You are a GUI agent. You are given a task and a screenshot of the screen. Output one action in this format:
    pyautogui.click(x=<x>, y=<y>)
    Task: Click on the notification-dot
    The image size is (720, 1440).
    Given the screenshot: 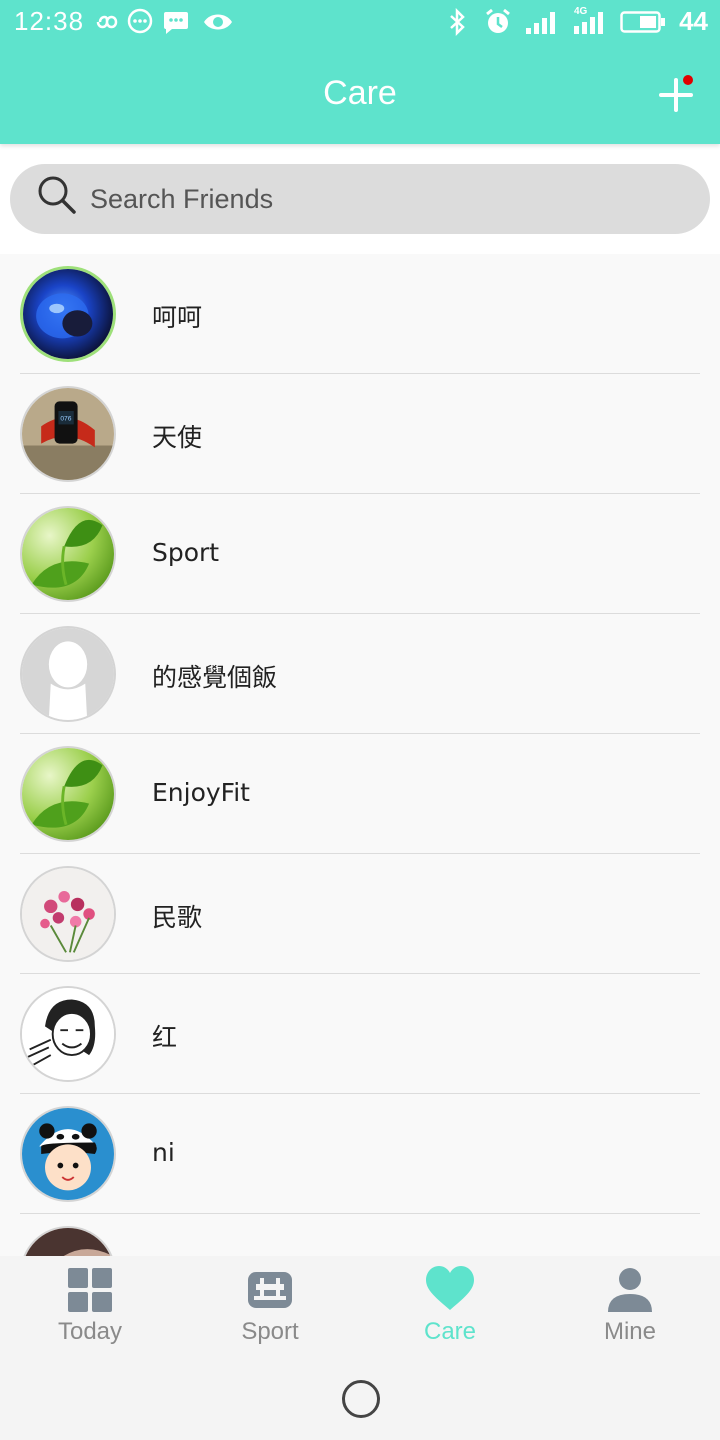 What is the action you would take?
    pyautogui.click(x=688, y=80)
    